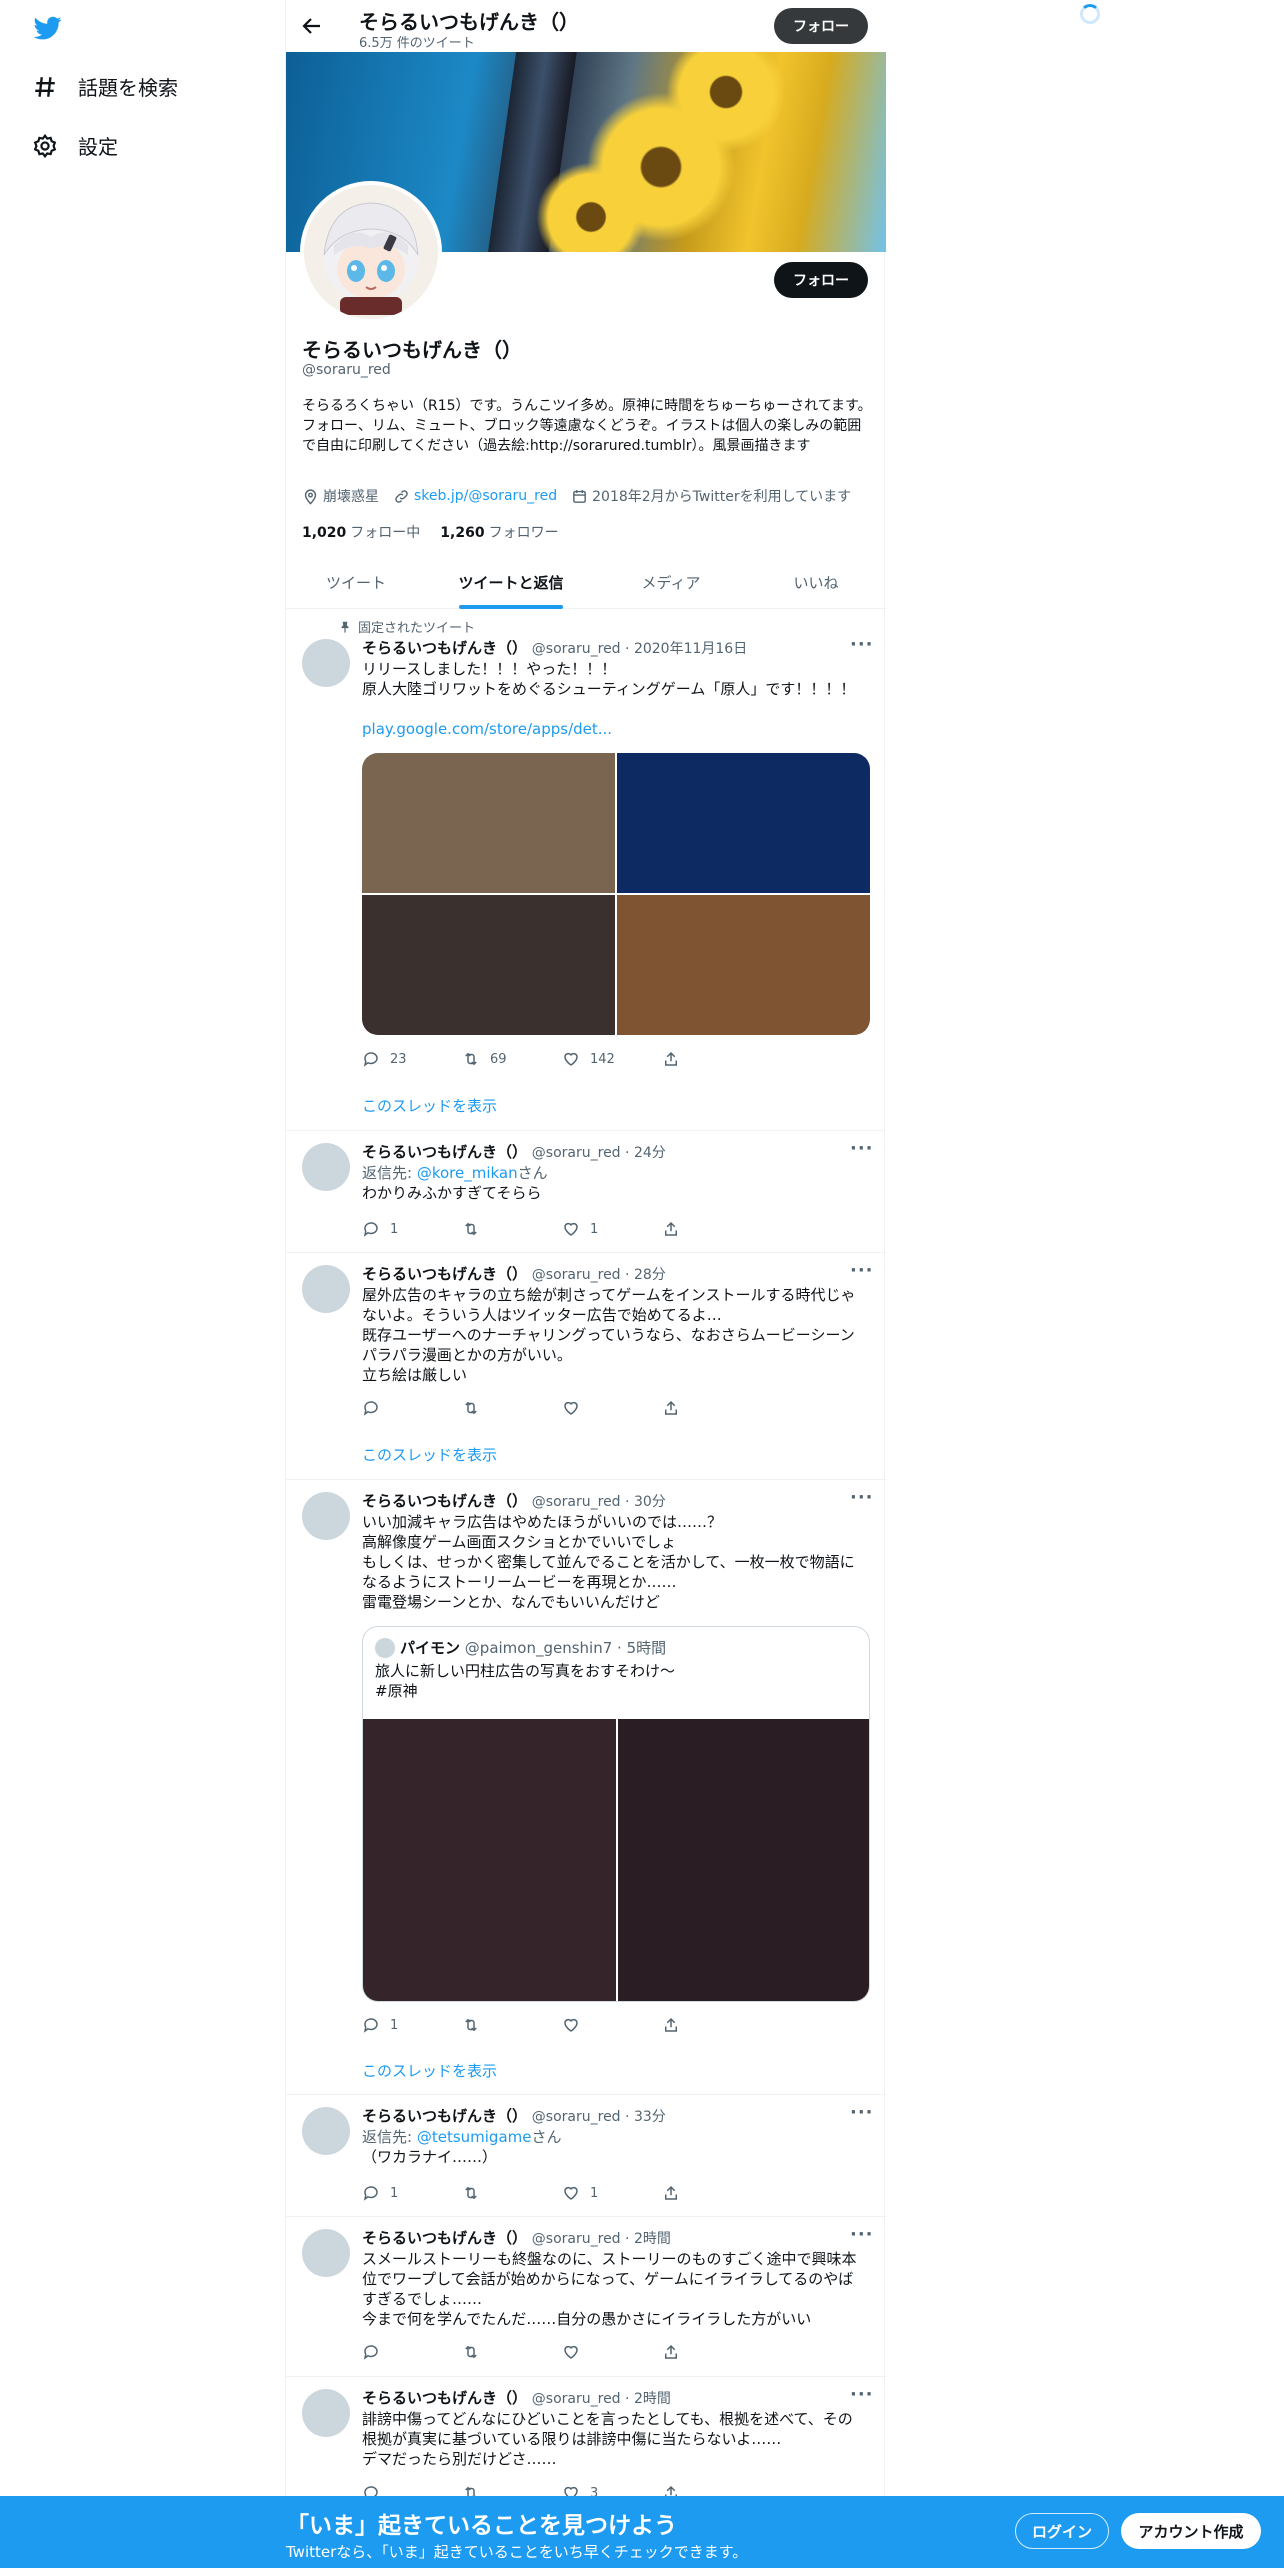 The width and height of the screenshot is (1284, 2568). I want to click on back-arrow-icon, so click(312, 26).